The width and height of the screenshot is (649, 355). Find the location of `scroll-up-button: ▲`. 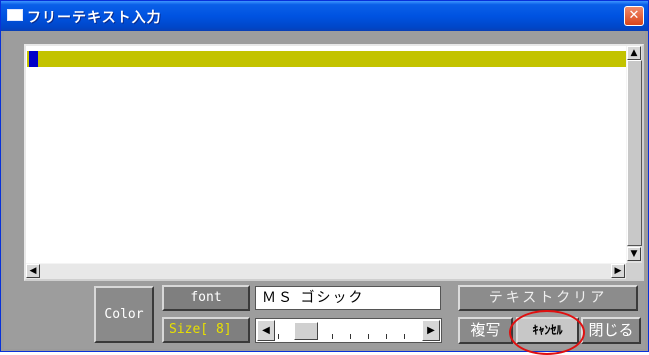

scroll-up-button: ▲ is located at coordinates (634, 53).